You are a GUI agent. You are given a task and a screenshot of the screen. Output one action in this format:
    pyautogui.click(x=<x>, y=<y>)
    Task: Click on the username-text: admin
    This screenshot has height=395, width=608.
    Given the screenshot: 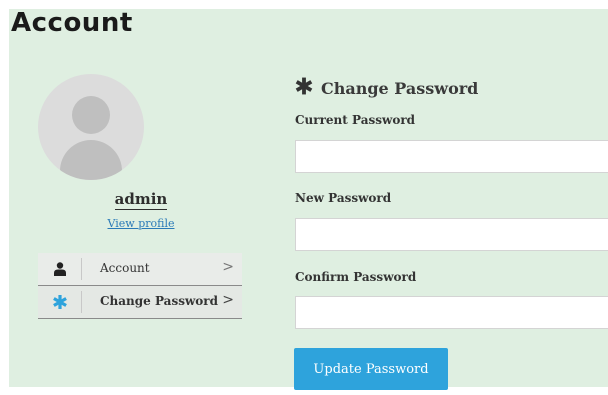 What is the action you would take?
    pyautogui.click(x=141, y=200)
    